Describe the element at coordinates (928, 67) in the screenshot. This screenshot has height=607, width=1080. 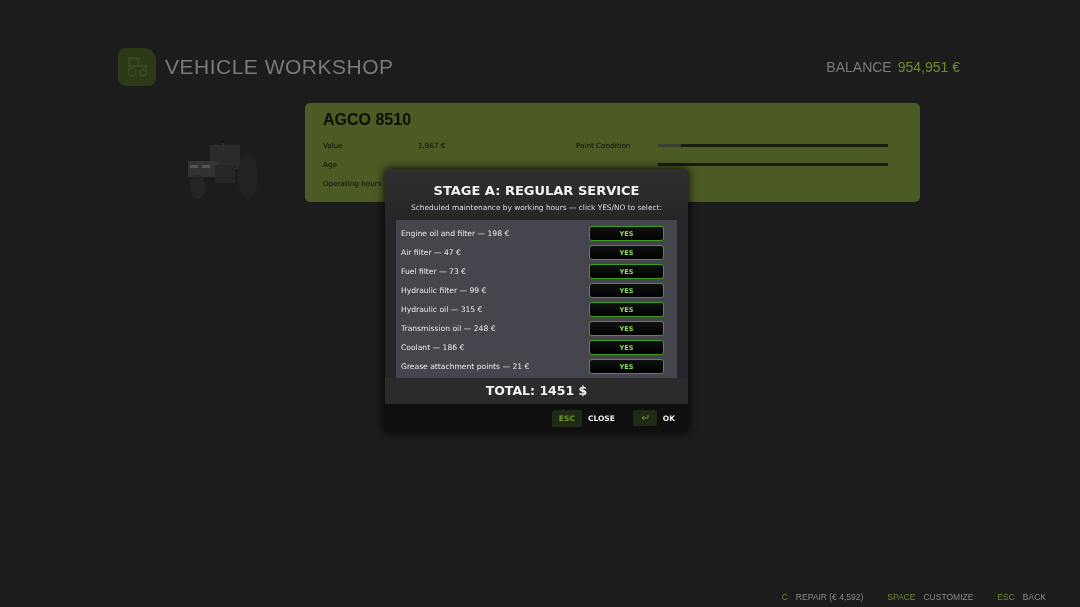
I see `balance-value: 954,951 €` at that location.